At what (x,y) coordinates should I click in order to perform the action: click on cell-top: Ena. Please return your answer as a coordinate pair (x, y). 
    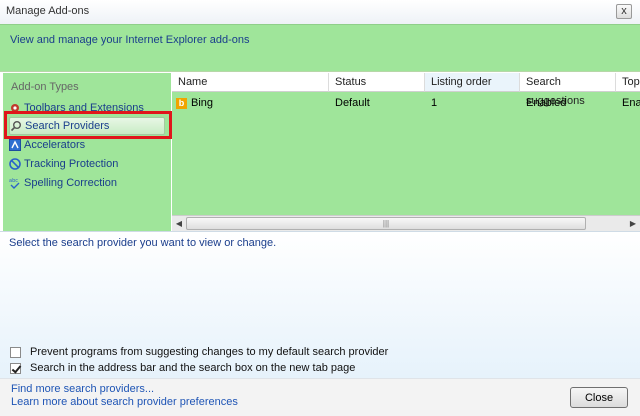
    Looking at the image, I should click on (631, 103).